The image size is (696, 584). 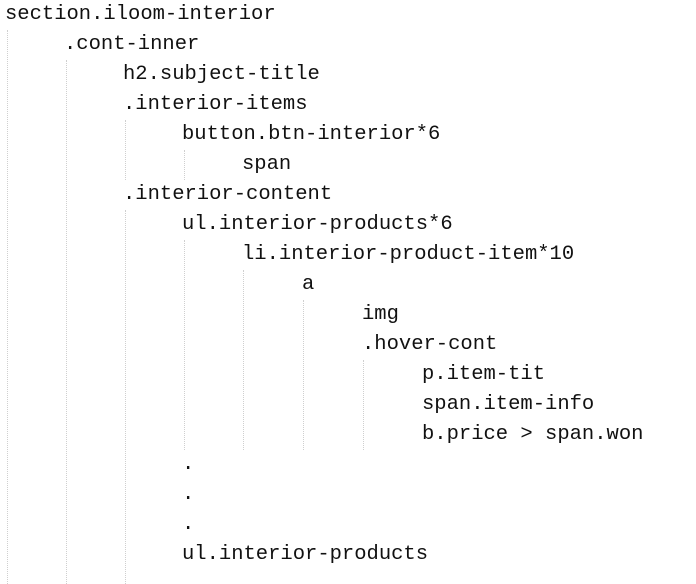 I want to click on code-line-item-tit: p.item-tit, so click(x=484, y=374).